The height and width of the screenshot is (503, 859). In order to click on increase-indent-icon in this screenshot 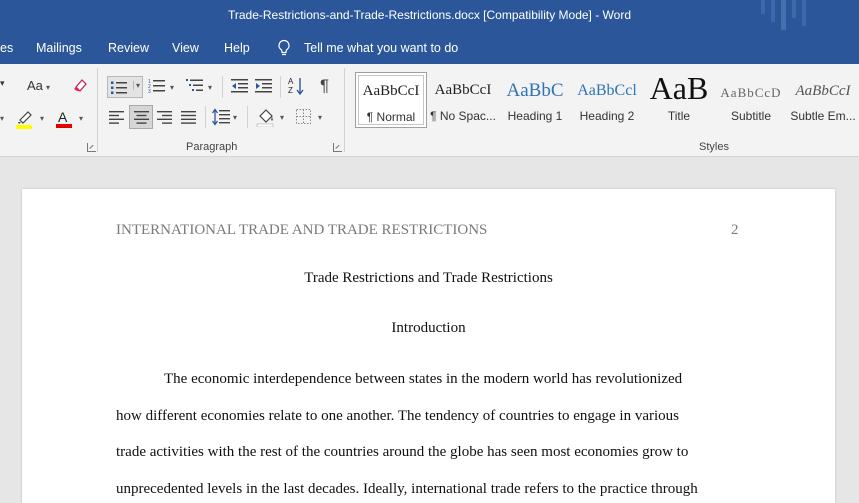, I will do `click(264, 86)`.